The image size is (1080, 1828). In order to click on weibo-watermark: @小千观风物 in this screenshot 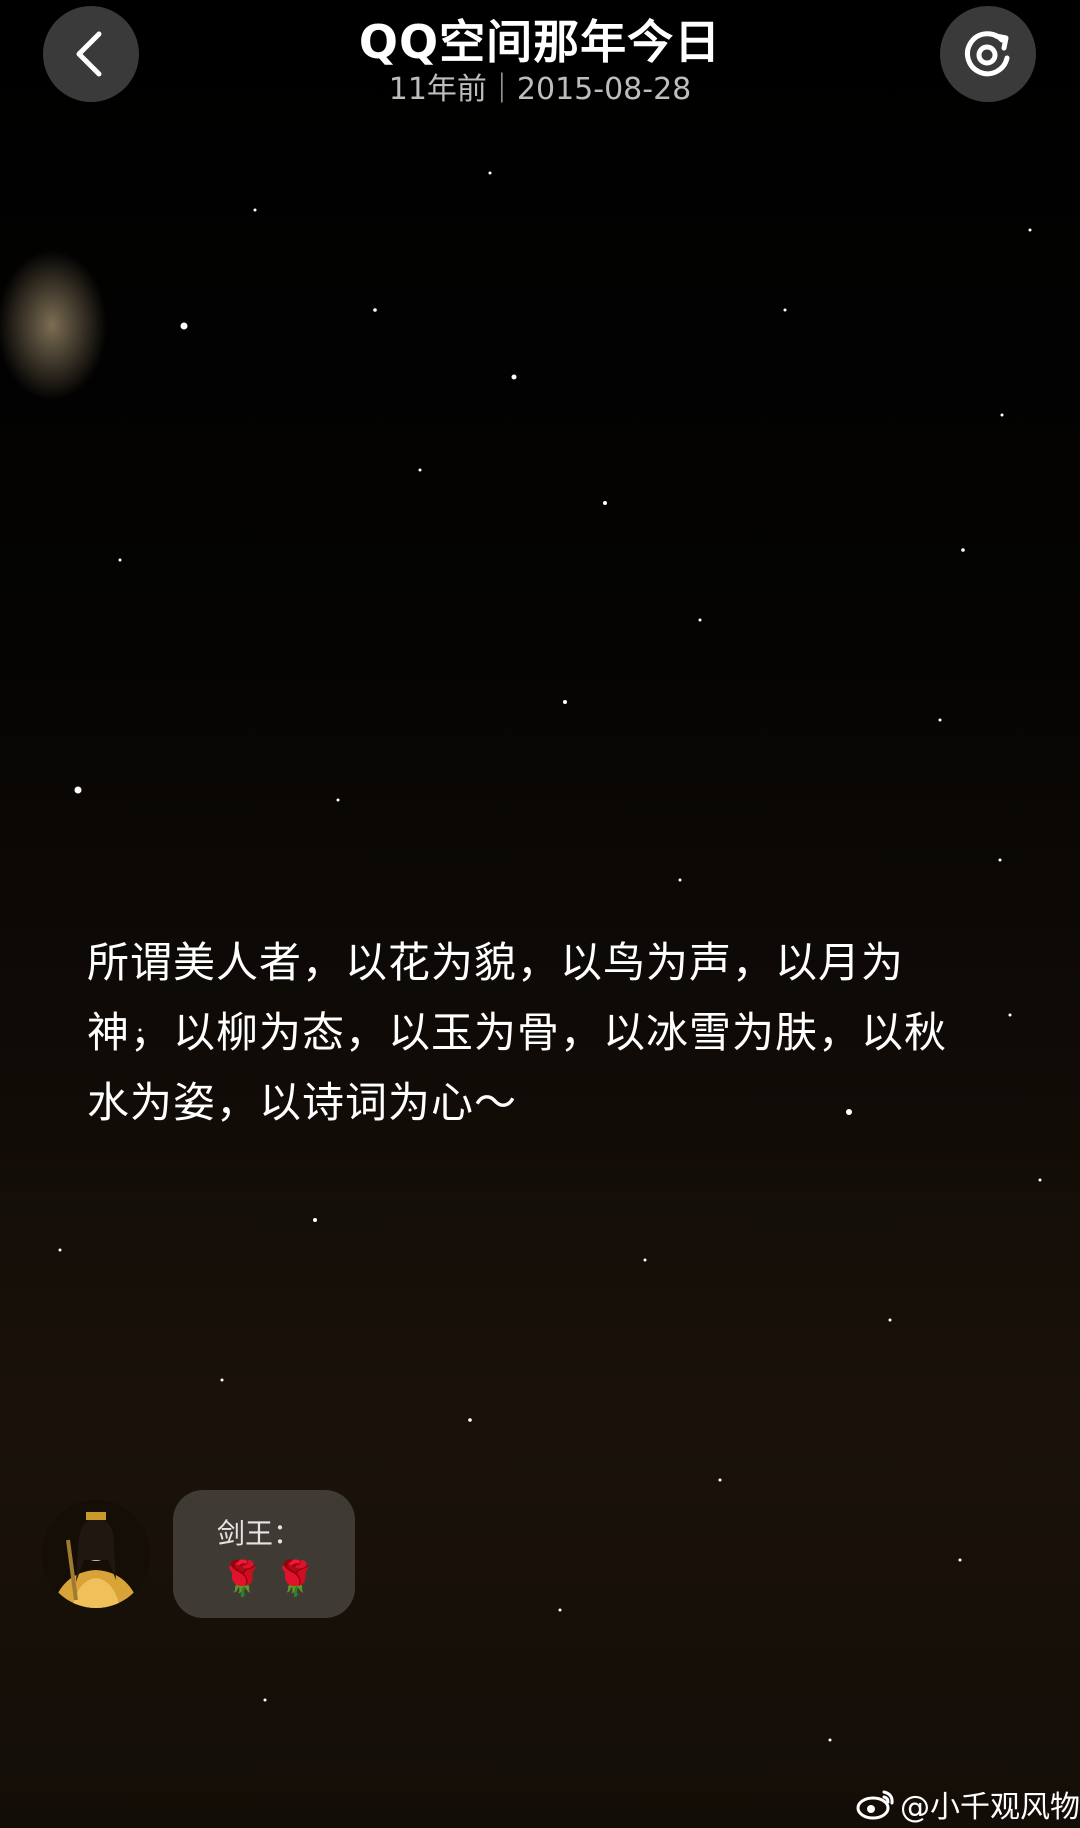, I will do `click(968, 1804)`.